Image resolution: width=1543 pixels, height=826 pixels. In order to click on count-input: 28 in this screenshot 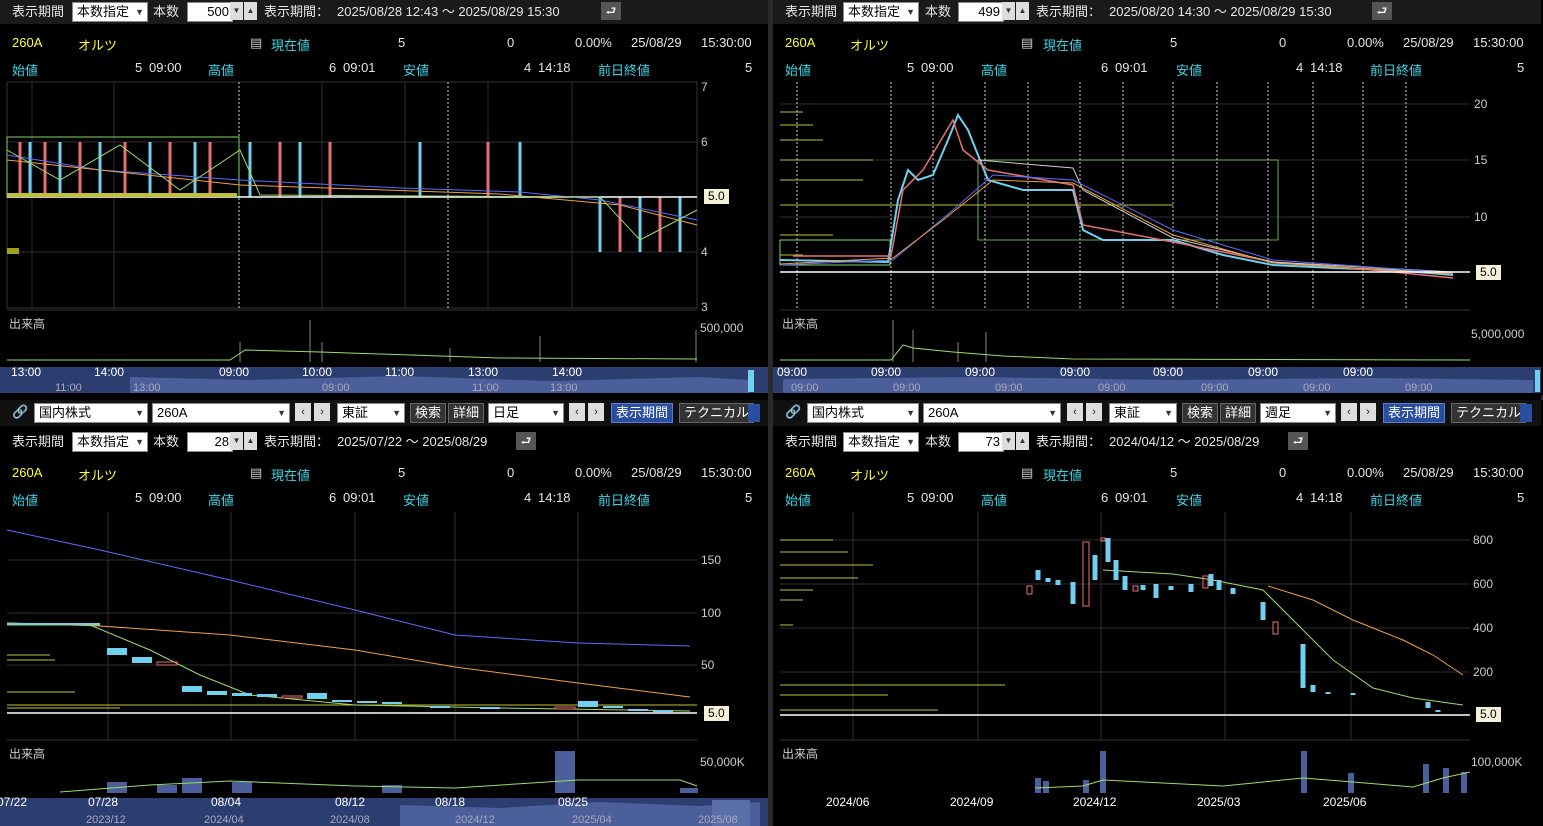, I will do `click(210, 442)`.